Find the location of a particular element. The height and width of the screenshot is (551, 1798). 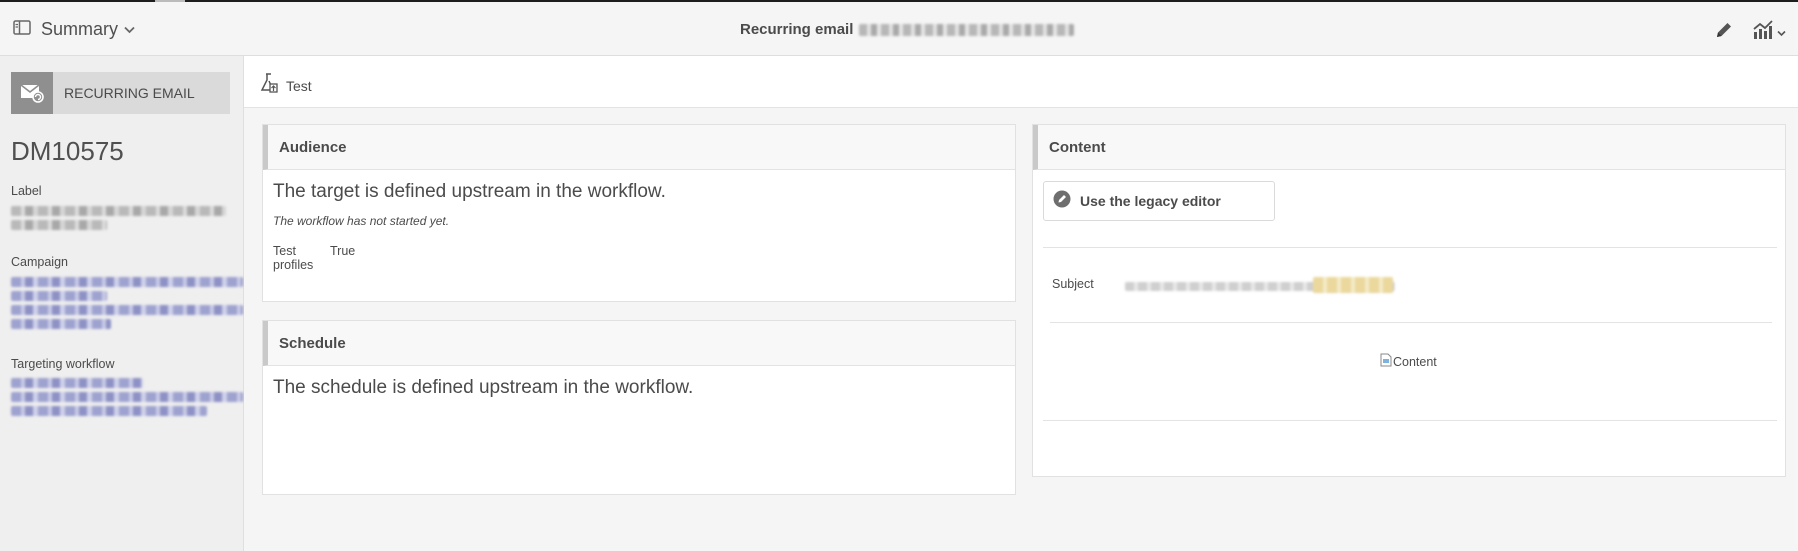

edit-properties-button is located at coordinates (1724, 32).